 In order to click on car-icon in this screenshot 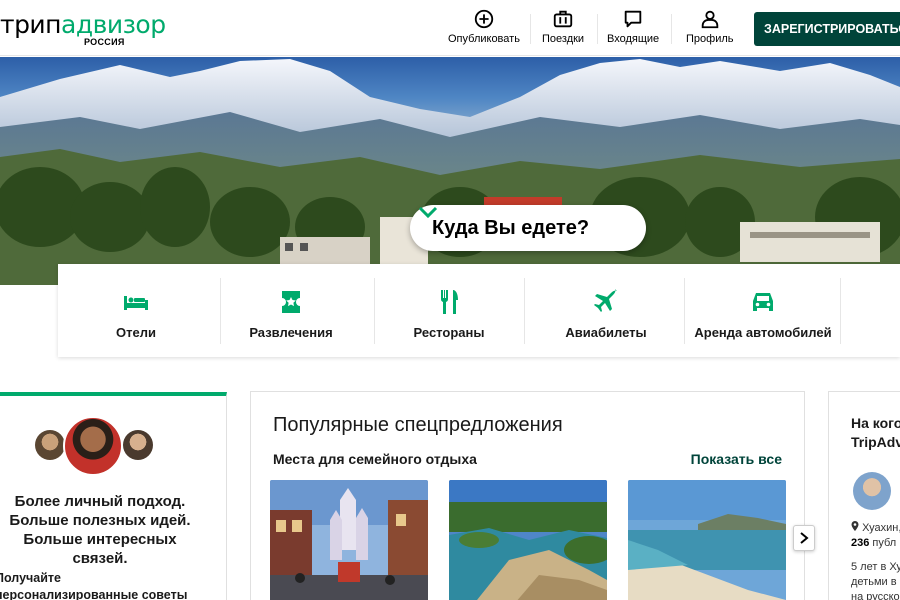, I will do `click(763, 302)`.